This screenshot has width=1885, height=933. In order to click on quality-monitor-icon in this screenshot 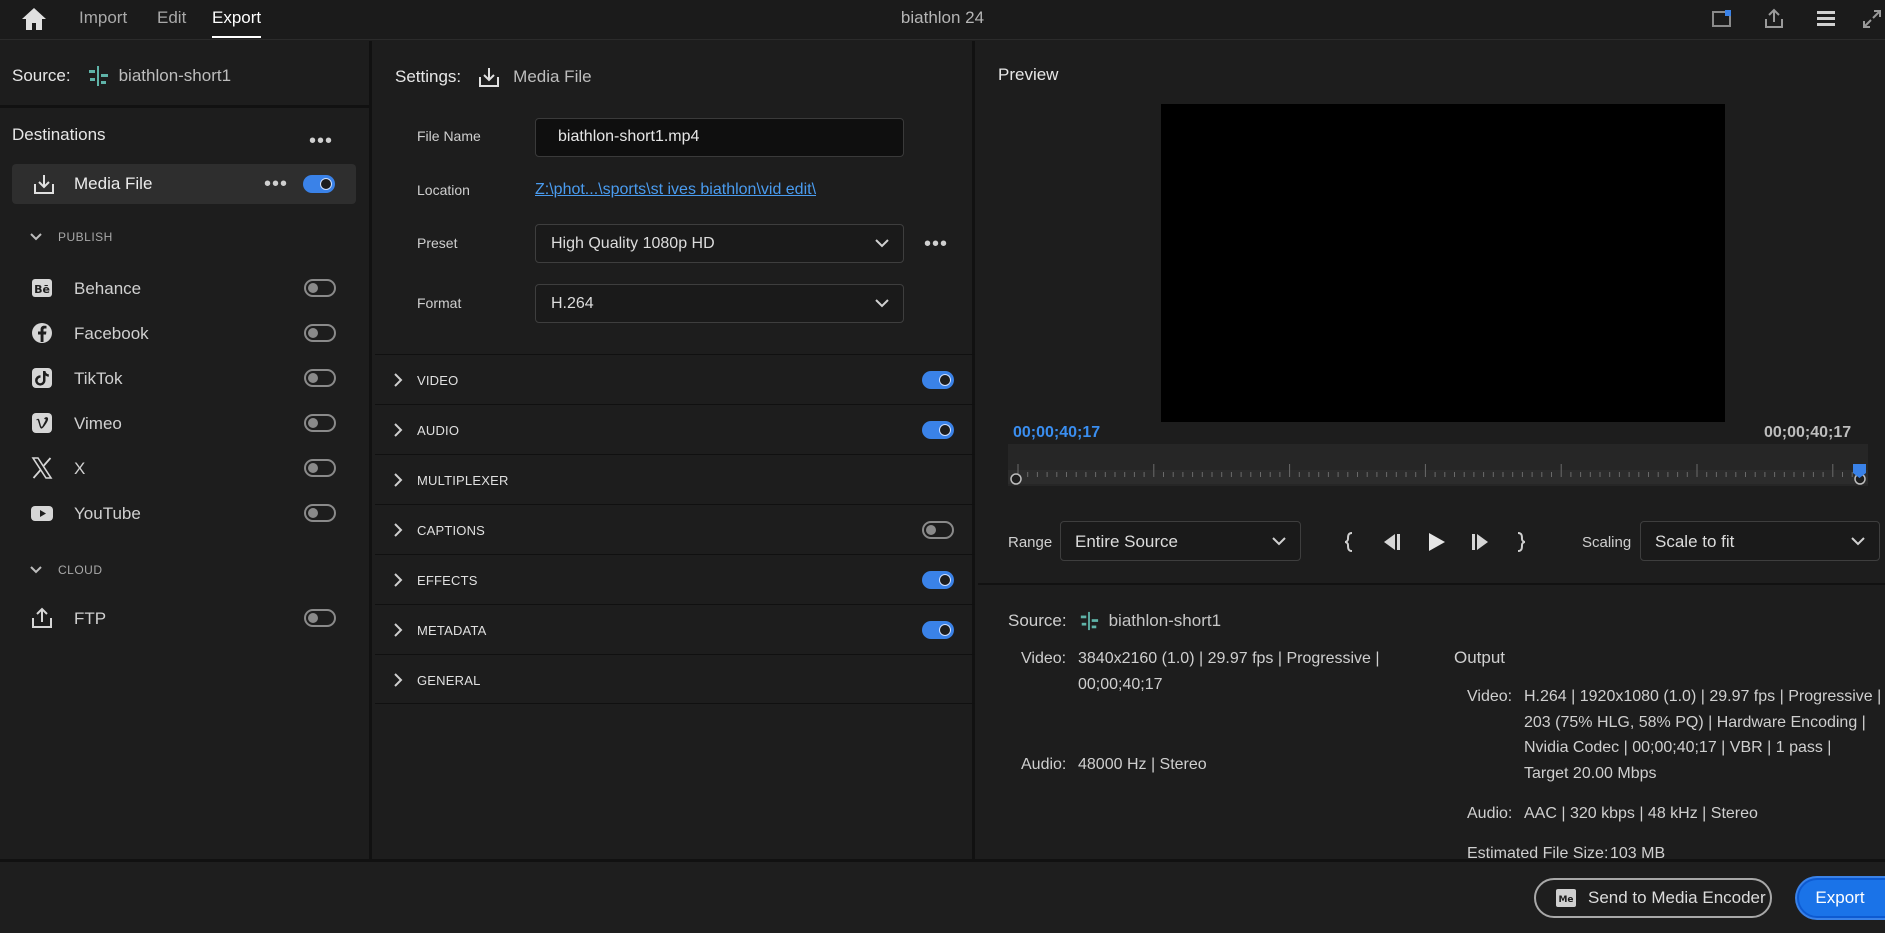, I will do `click(1722, 19)`.